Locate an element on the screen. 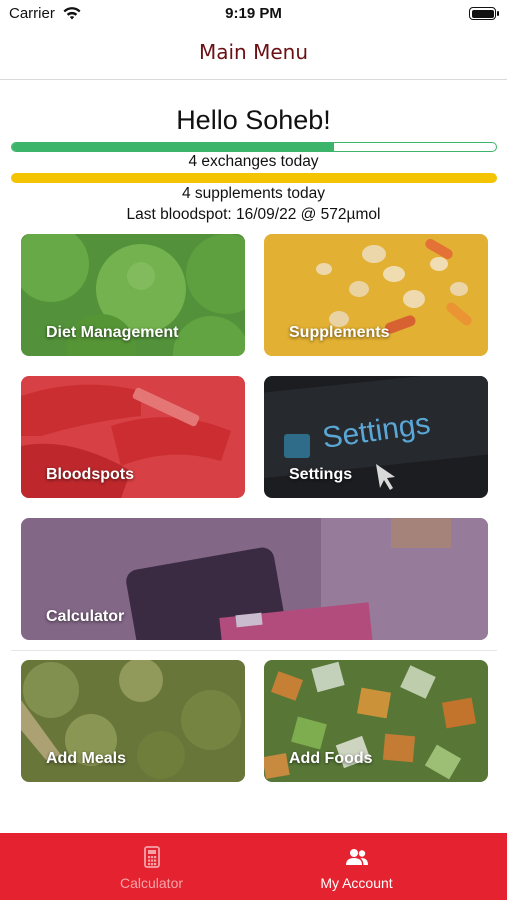  tile-label: Add Foods is located at coordinates (331, 758).